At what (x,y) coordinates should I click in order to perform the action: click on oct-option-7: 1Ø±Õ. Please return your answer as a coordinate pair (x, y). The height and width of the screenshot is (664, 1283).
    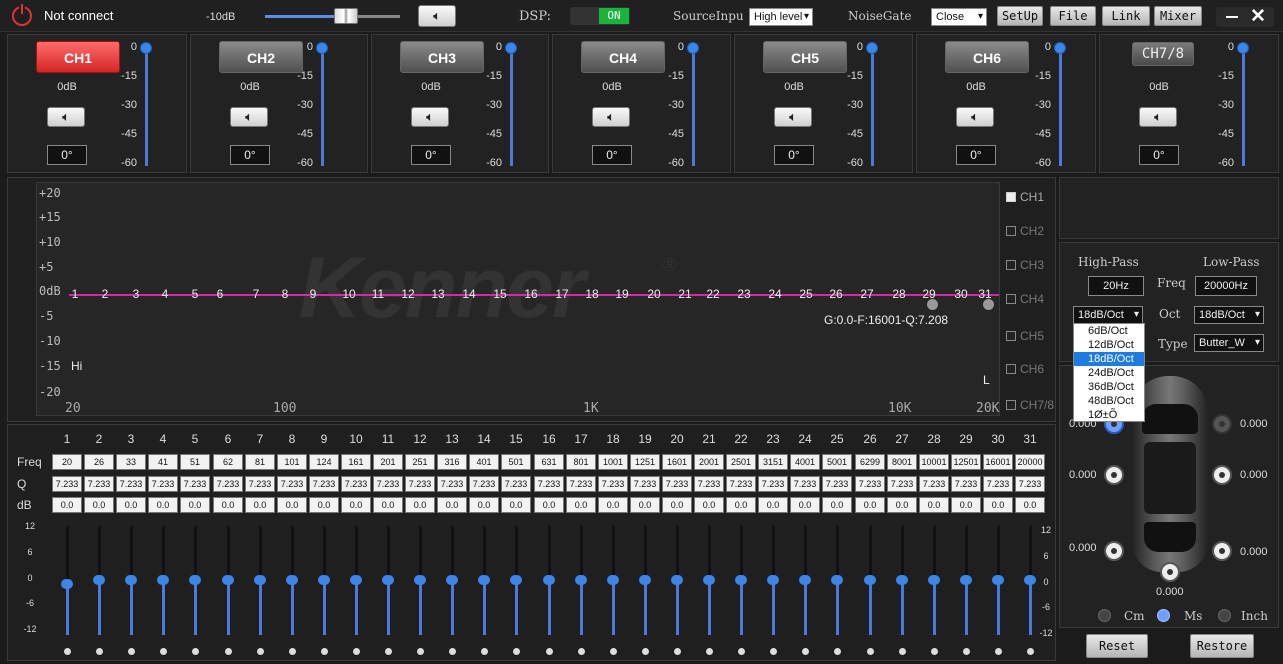
    Looking at the image, I should click on (1109, 415).